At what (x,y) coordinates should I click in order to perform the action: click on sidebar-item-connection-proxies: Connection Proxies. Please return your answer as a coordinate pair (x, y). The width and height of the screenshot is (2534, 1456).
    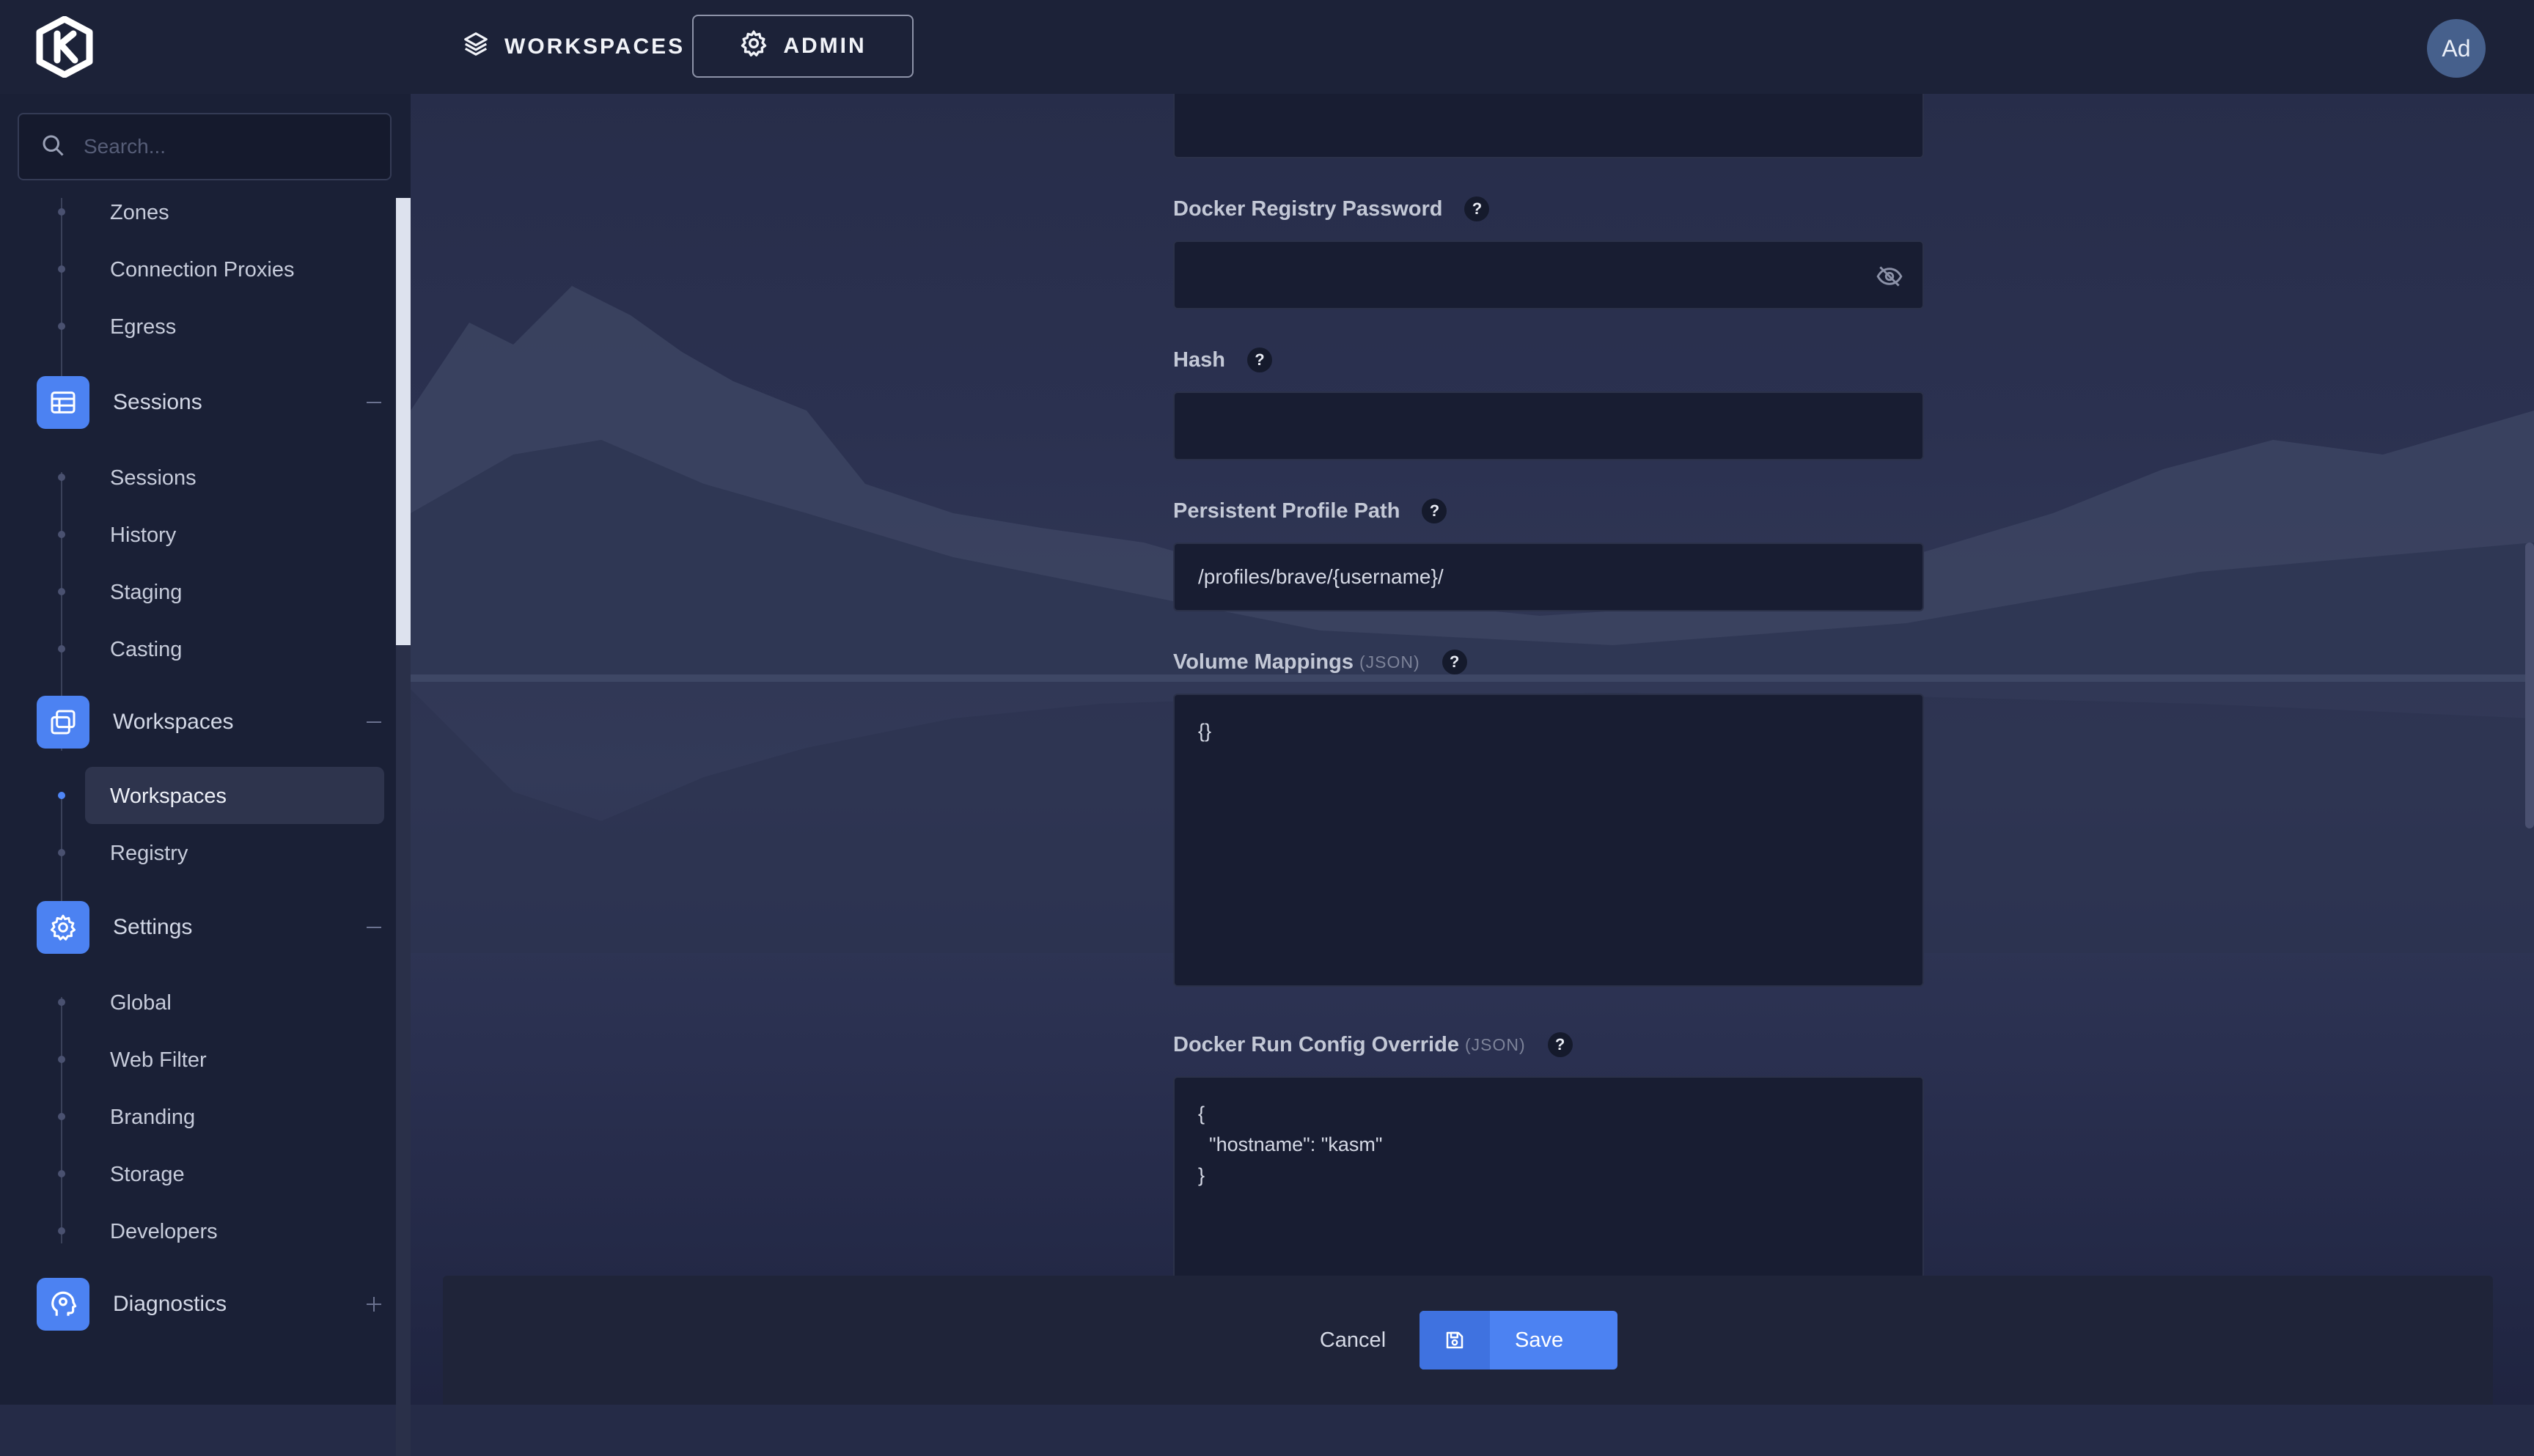
    Looking at the image, I should click on (202, 269).